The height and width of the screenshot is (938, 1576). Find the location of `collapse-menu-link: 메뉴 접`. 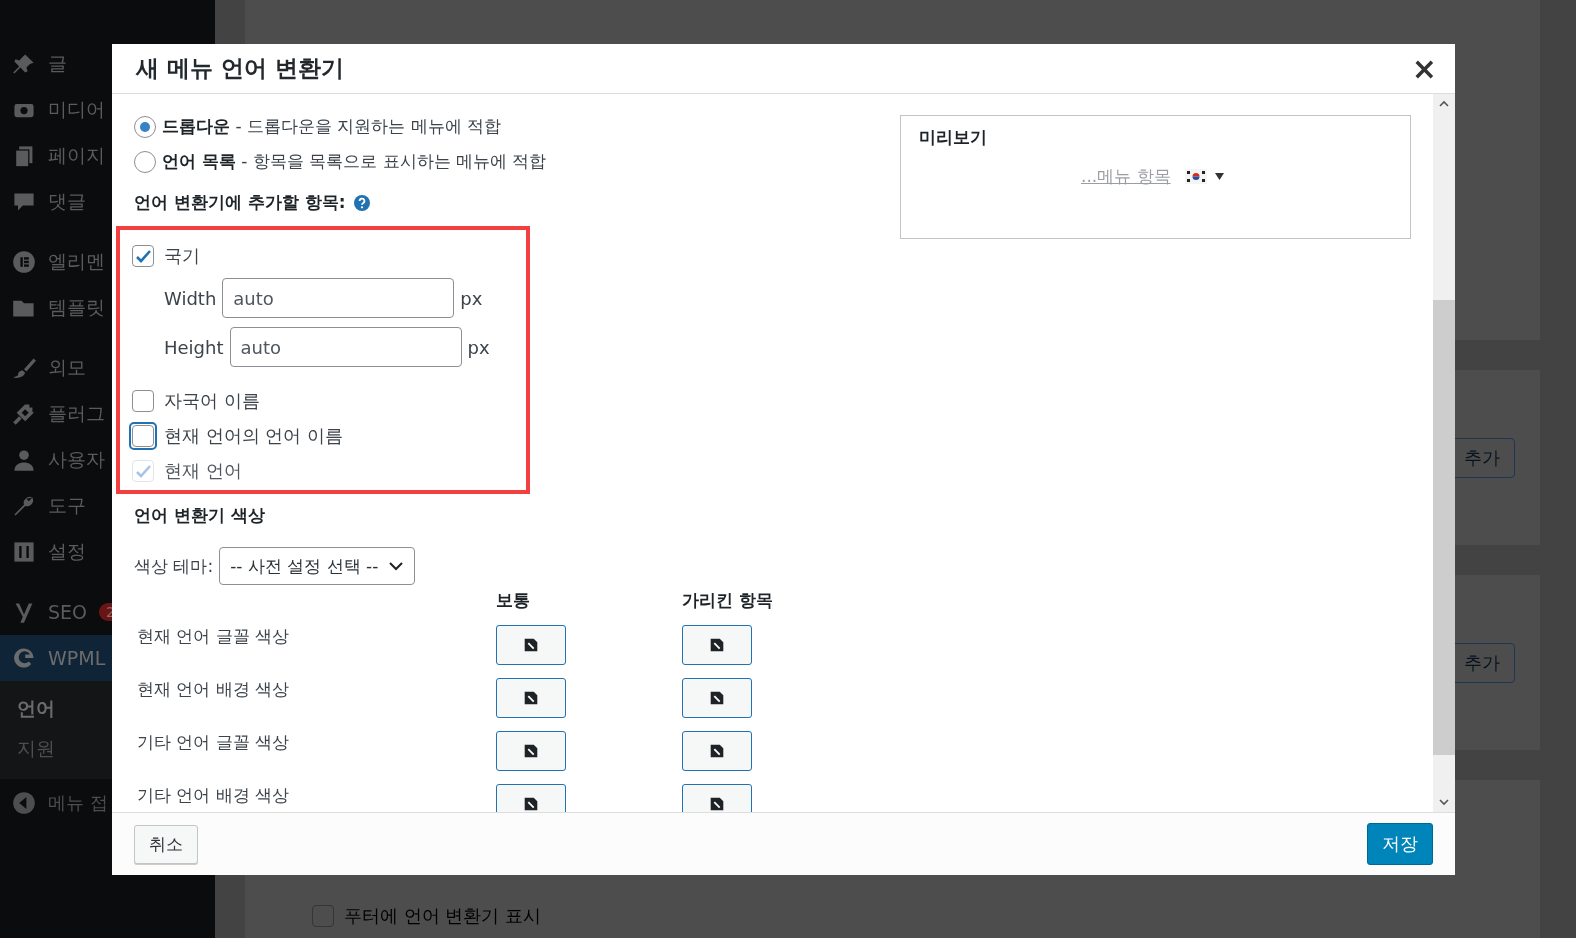

collapse-menu-link: 메뉴 접 is located at coordinates (78, 803).